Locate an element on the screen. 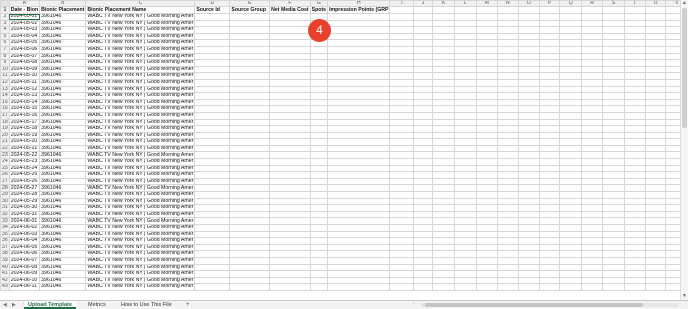  cell: 2024-05-06 is located at coordinates (24, 49).